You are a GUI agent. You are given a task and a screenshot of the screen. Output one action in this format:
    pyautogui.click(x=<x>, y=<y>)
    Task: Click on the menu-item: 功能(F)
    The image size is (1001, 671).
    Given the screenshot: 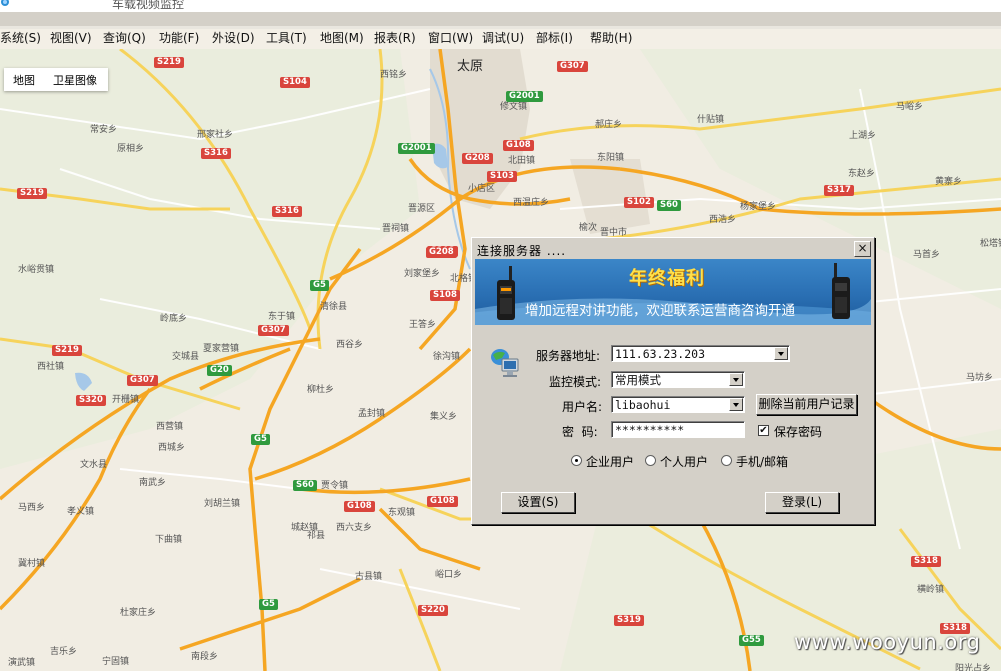 What is the action you would take?
    pyautogui.click(x=179, y=38)
    